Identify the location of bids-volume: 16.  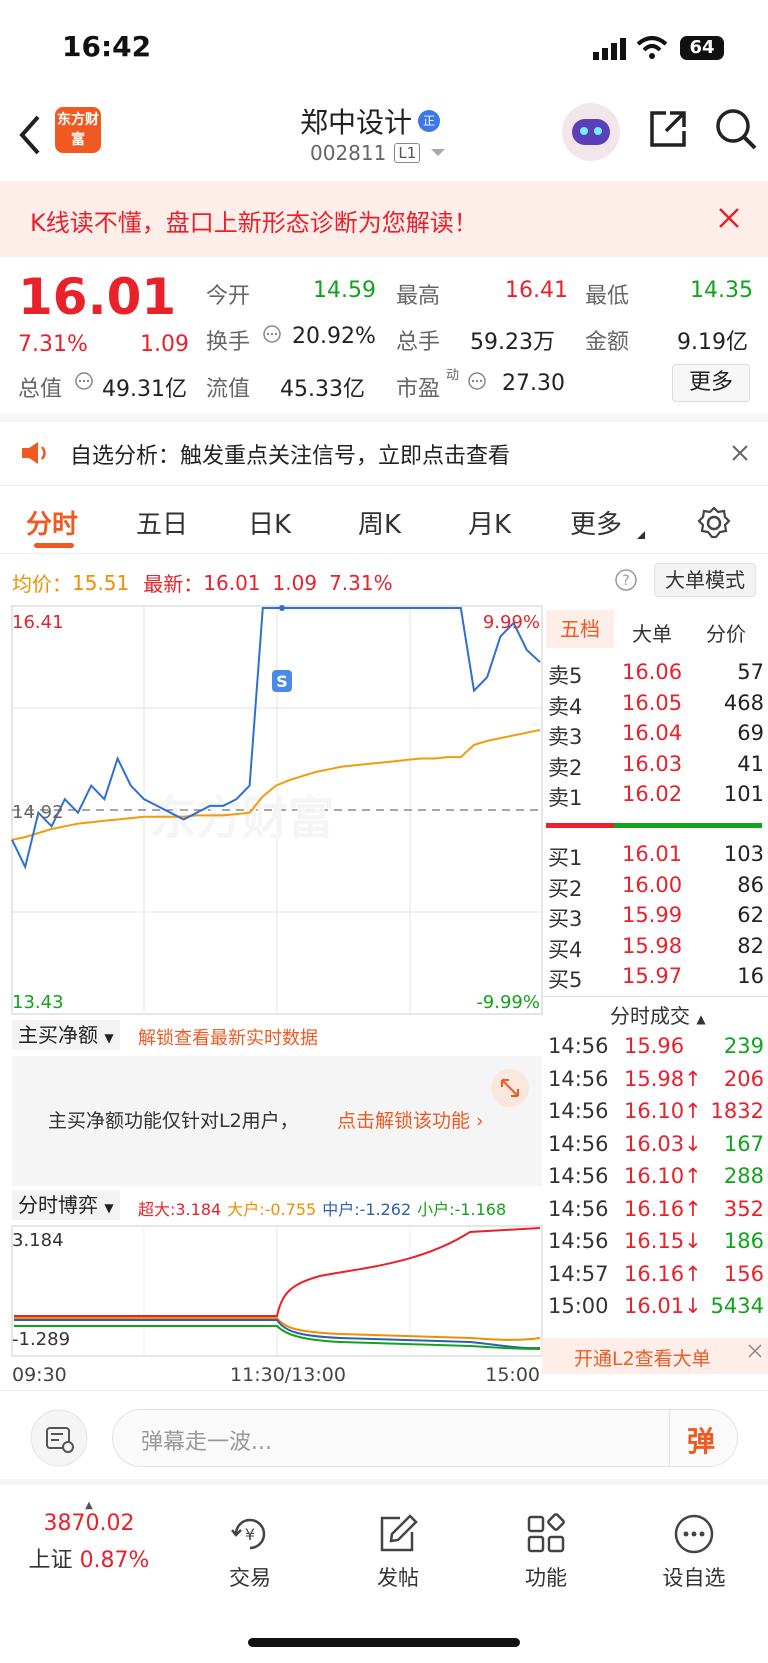
(750, 976).